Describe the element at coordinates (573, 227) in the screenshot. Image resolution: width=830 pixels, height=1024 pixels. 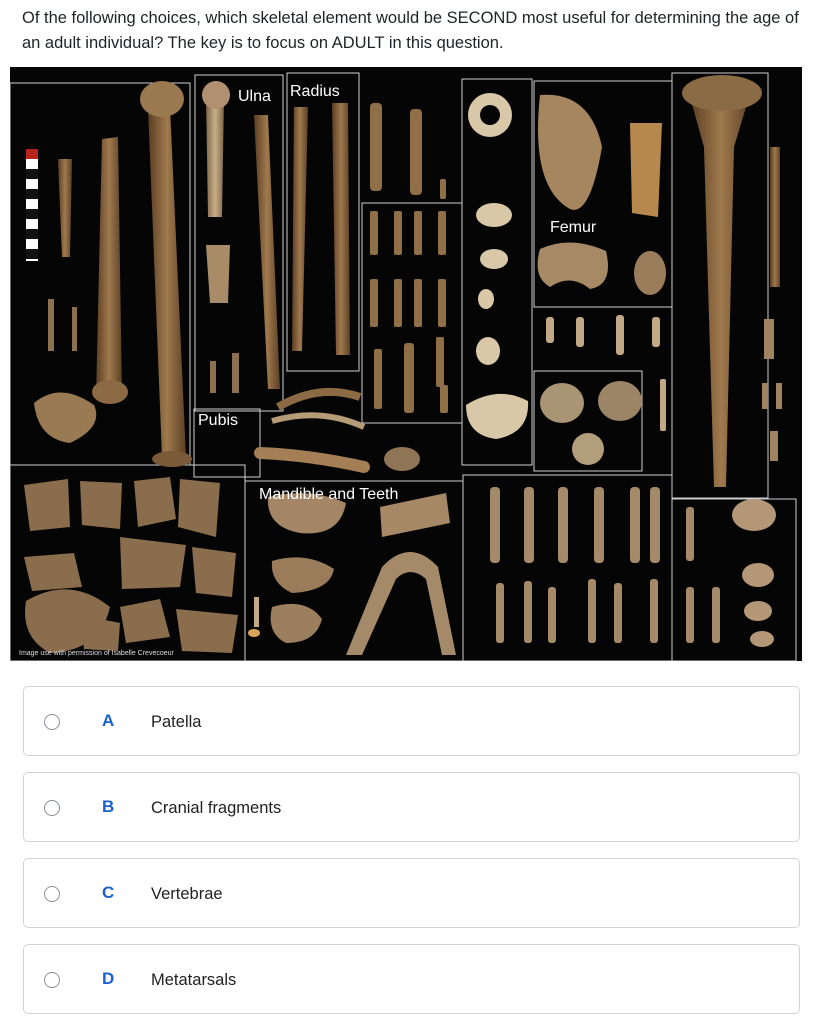
I see `femur-label: Femur` at that location.